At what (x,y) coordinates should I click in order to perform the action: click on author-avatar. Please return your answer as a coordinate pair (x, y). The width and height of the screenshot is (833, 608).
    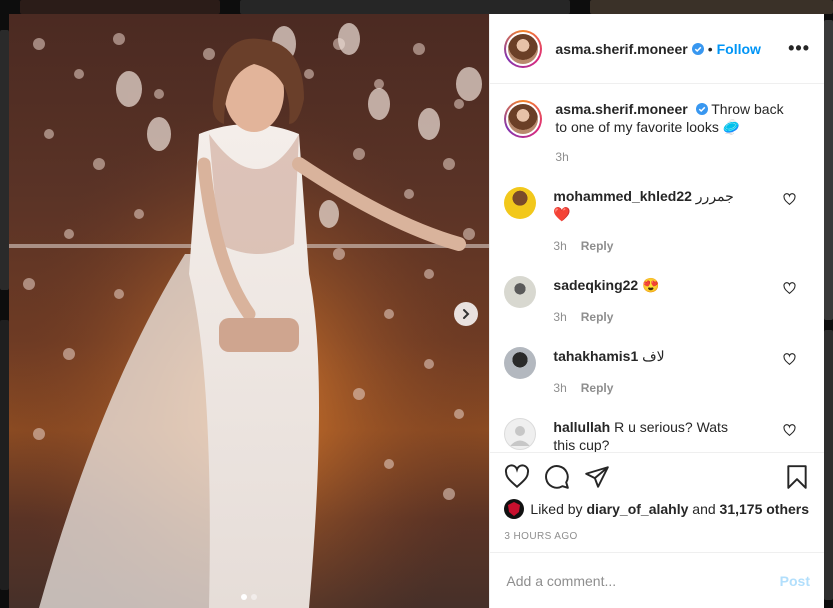
    Looking at the image, I should click on (523, 48).